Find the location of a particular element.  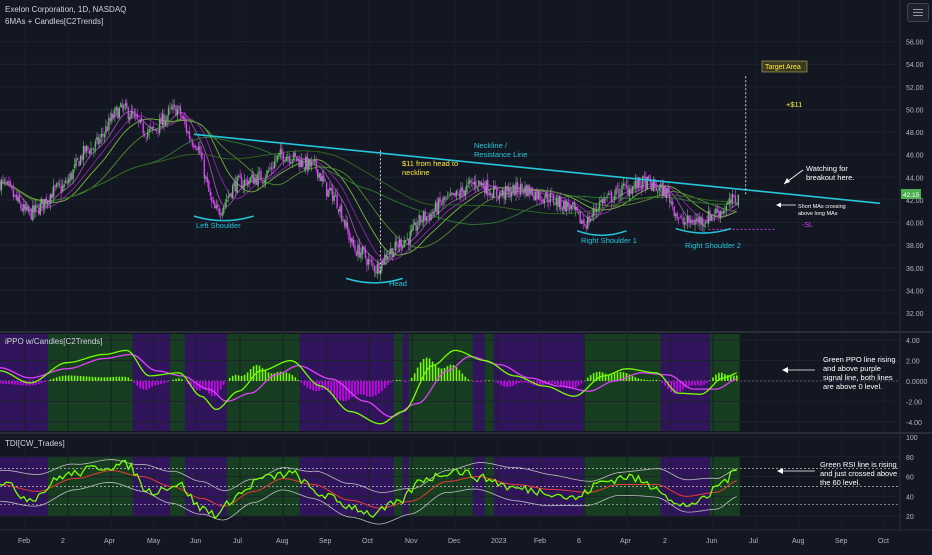

chart-settings-button is located at coordinates (918, 12).